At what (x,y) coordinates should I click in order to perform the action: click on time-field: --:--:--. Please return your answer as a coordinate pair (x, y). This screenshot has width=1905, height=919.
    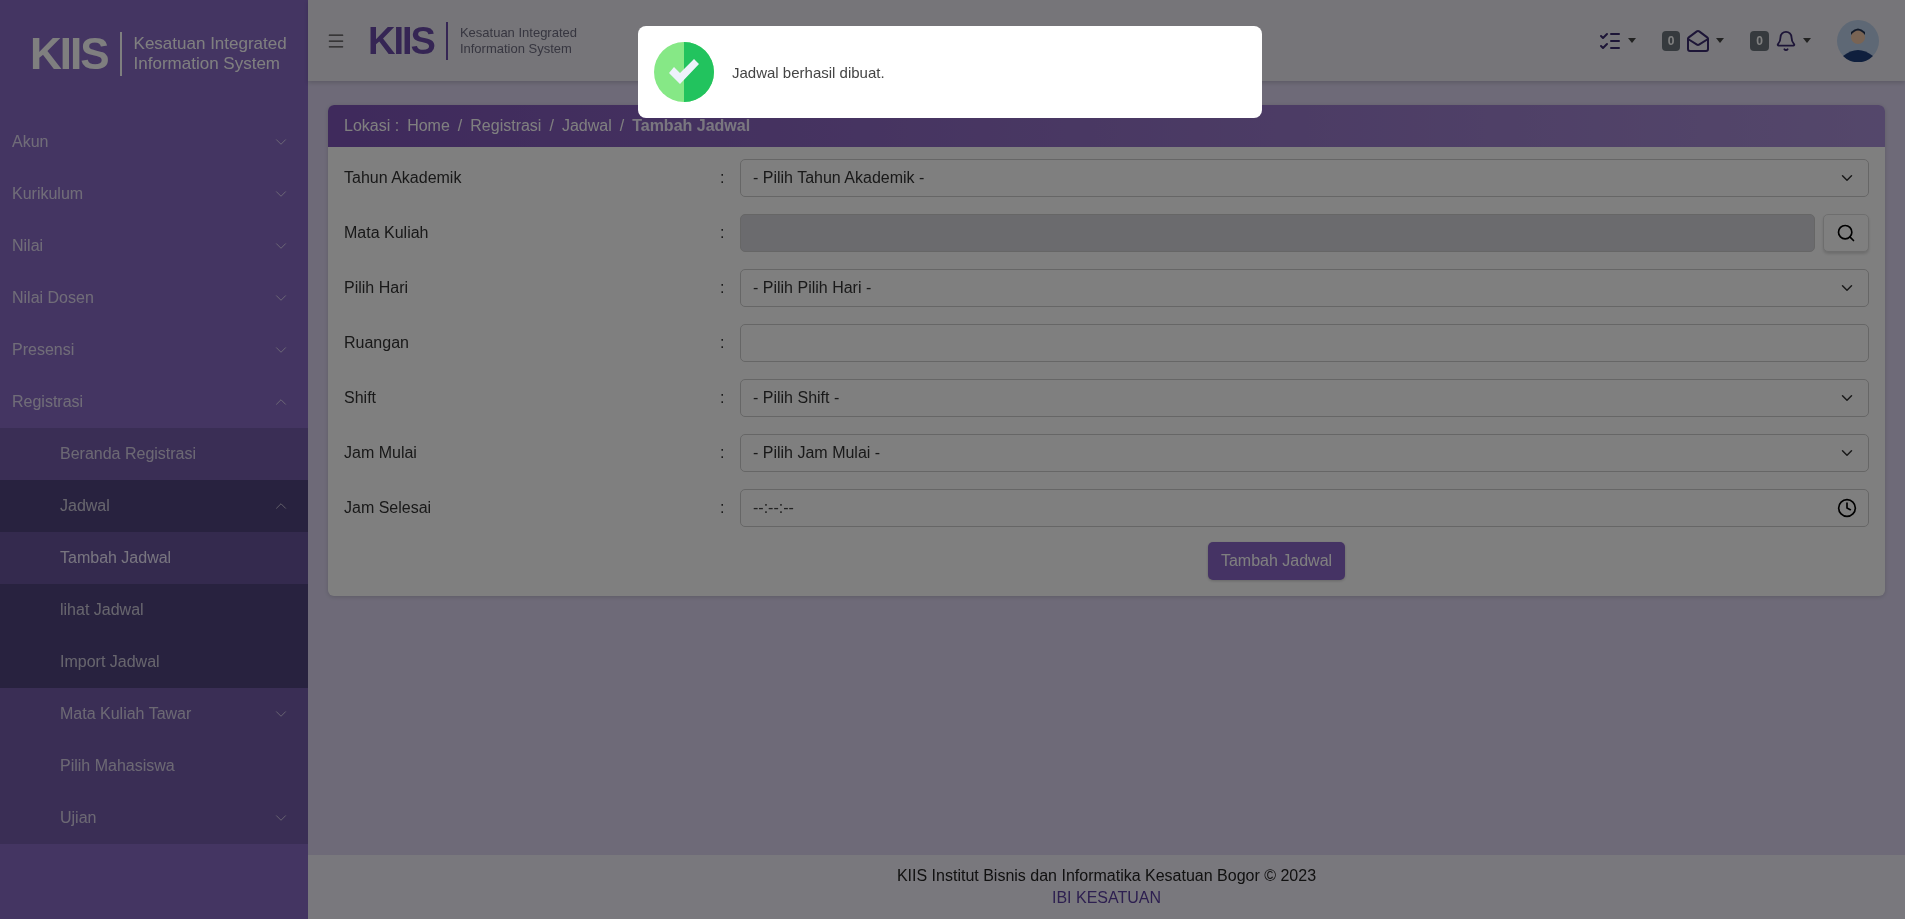
    Looking at the image, I should click on (1304, 508).